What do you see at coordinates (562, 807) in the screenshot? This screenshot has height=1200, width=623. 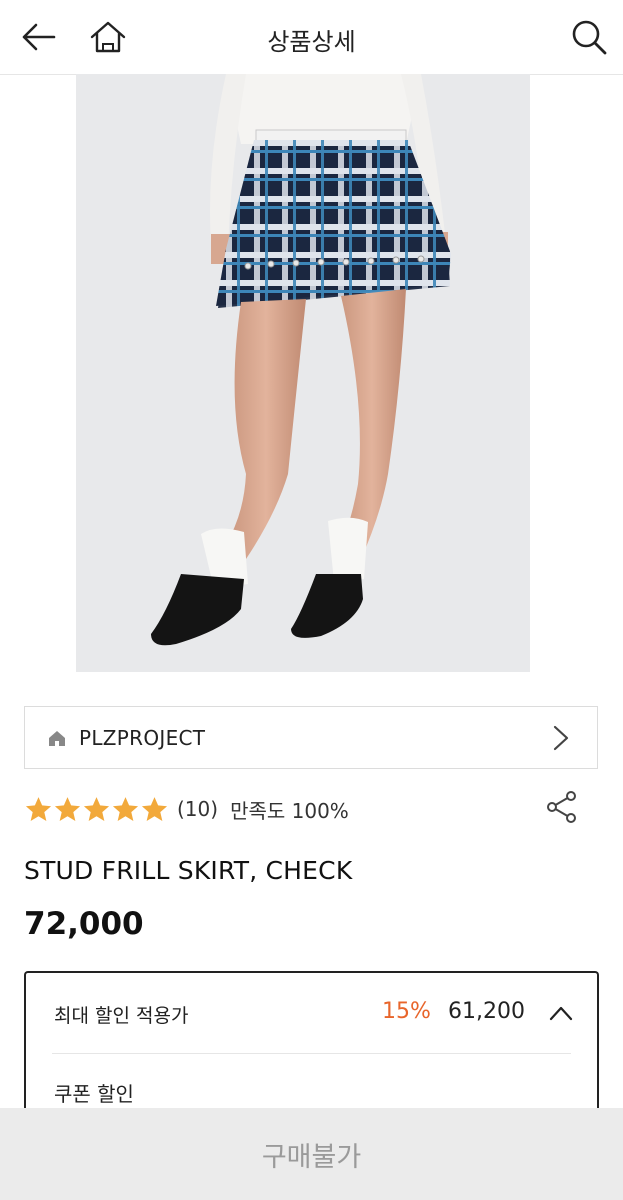 I see `share-icon` at bounding box center [562, 807].